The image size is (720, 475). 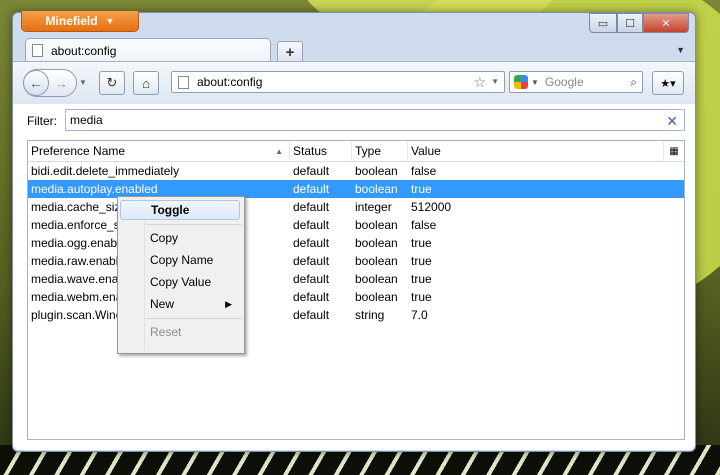 I want to click on app-menu-button: Minefield ▼, so click(x=80, y=21).